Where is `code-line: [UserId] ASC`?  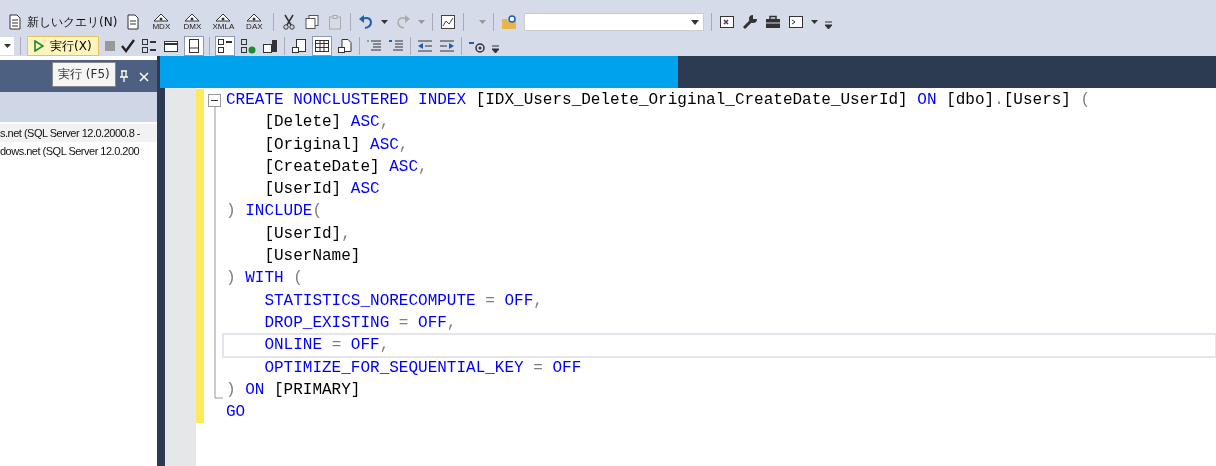 code-line: [UserId] ASC is located at coordinates (322, 190).